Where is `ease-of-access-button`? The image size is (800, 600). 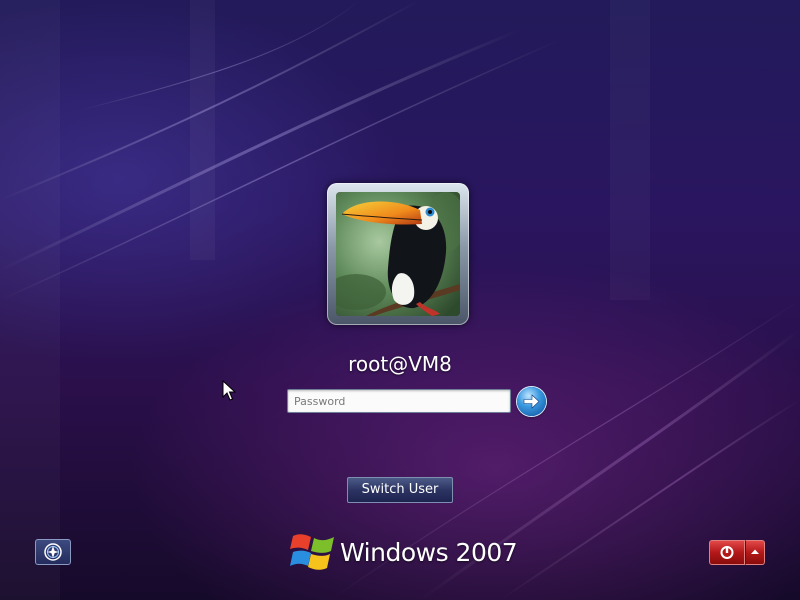 ease-of-access-button is located at coordinates (53, 552).